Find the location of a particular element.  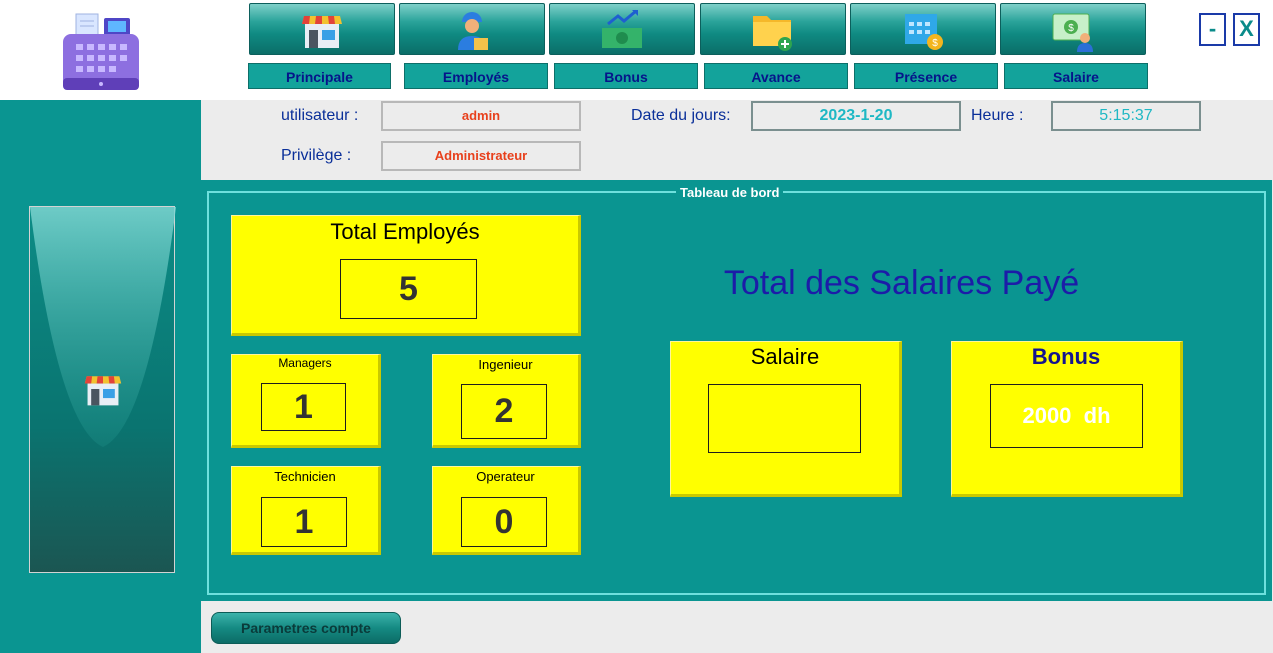

nav-label-avance: Avance is located at coordinates (776, 76).